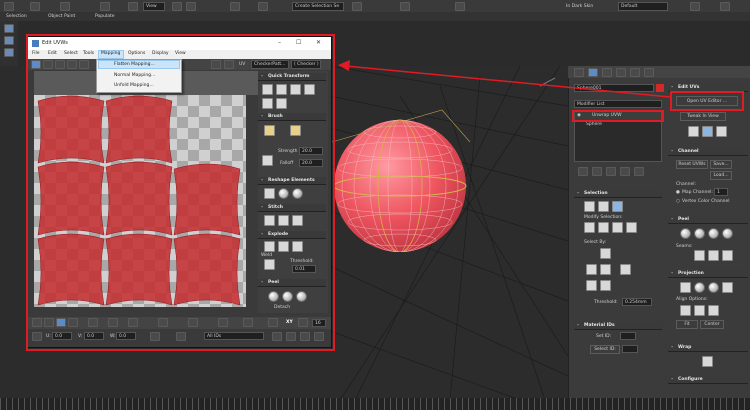  What do you see at coordinates (643, 6) in the screenshot?
I see `workspace-dropdown: Default` at bounding box center [643, 6].